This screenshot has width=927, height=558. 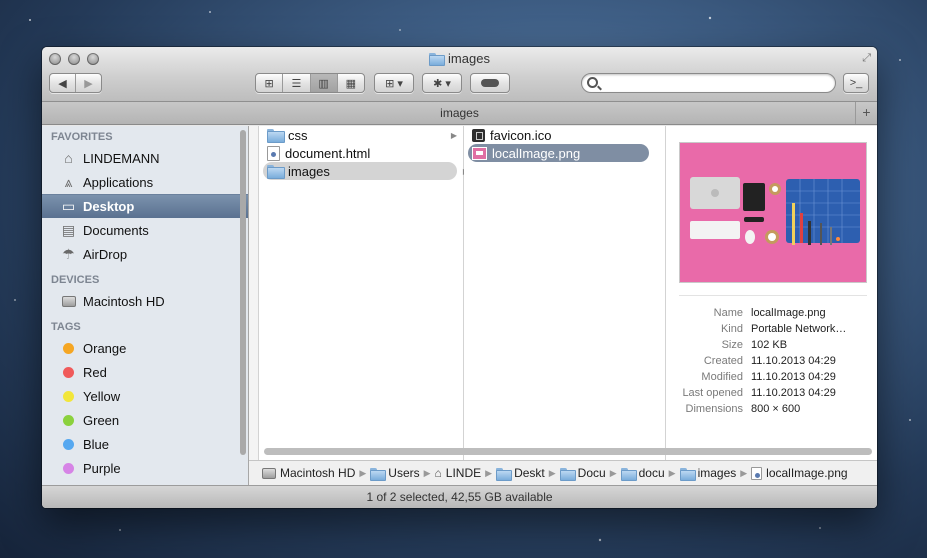 I want to click on tab-title: images, so click(x=459, y=113).